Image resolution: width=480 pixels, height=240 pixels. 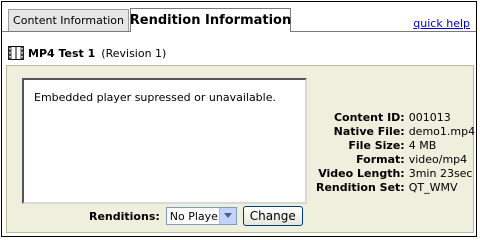 What do you see at coordinates (442, 131) in the screenshot?
I see `info-value: demo1.mp4` at bounding box center [442, 131].